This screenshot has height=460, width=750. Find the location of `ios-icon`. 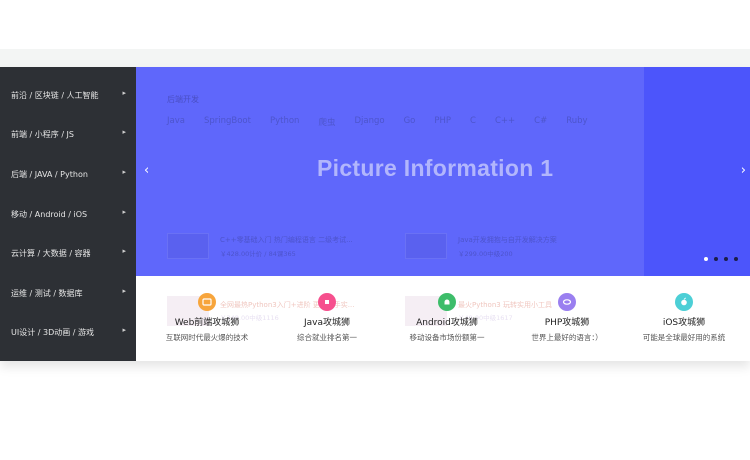

ios-icon is located at coordinates (684, 302).